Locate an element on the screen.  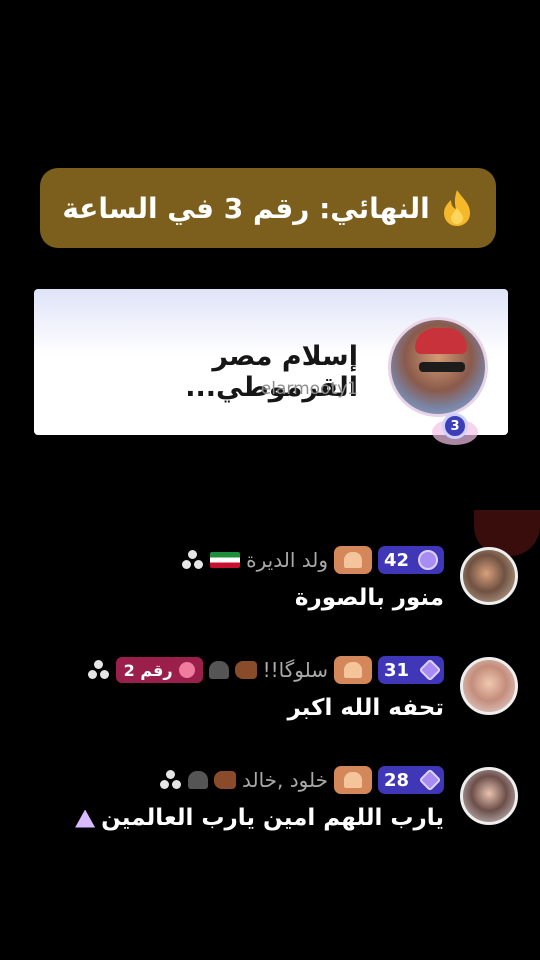
rank-badge: رقم 2 is located at coordinates (159, 670).